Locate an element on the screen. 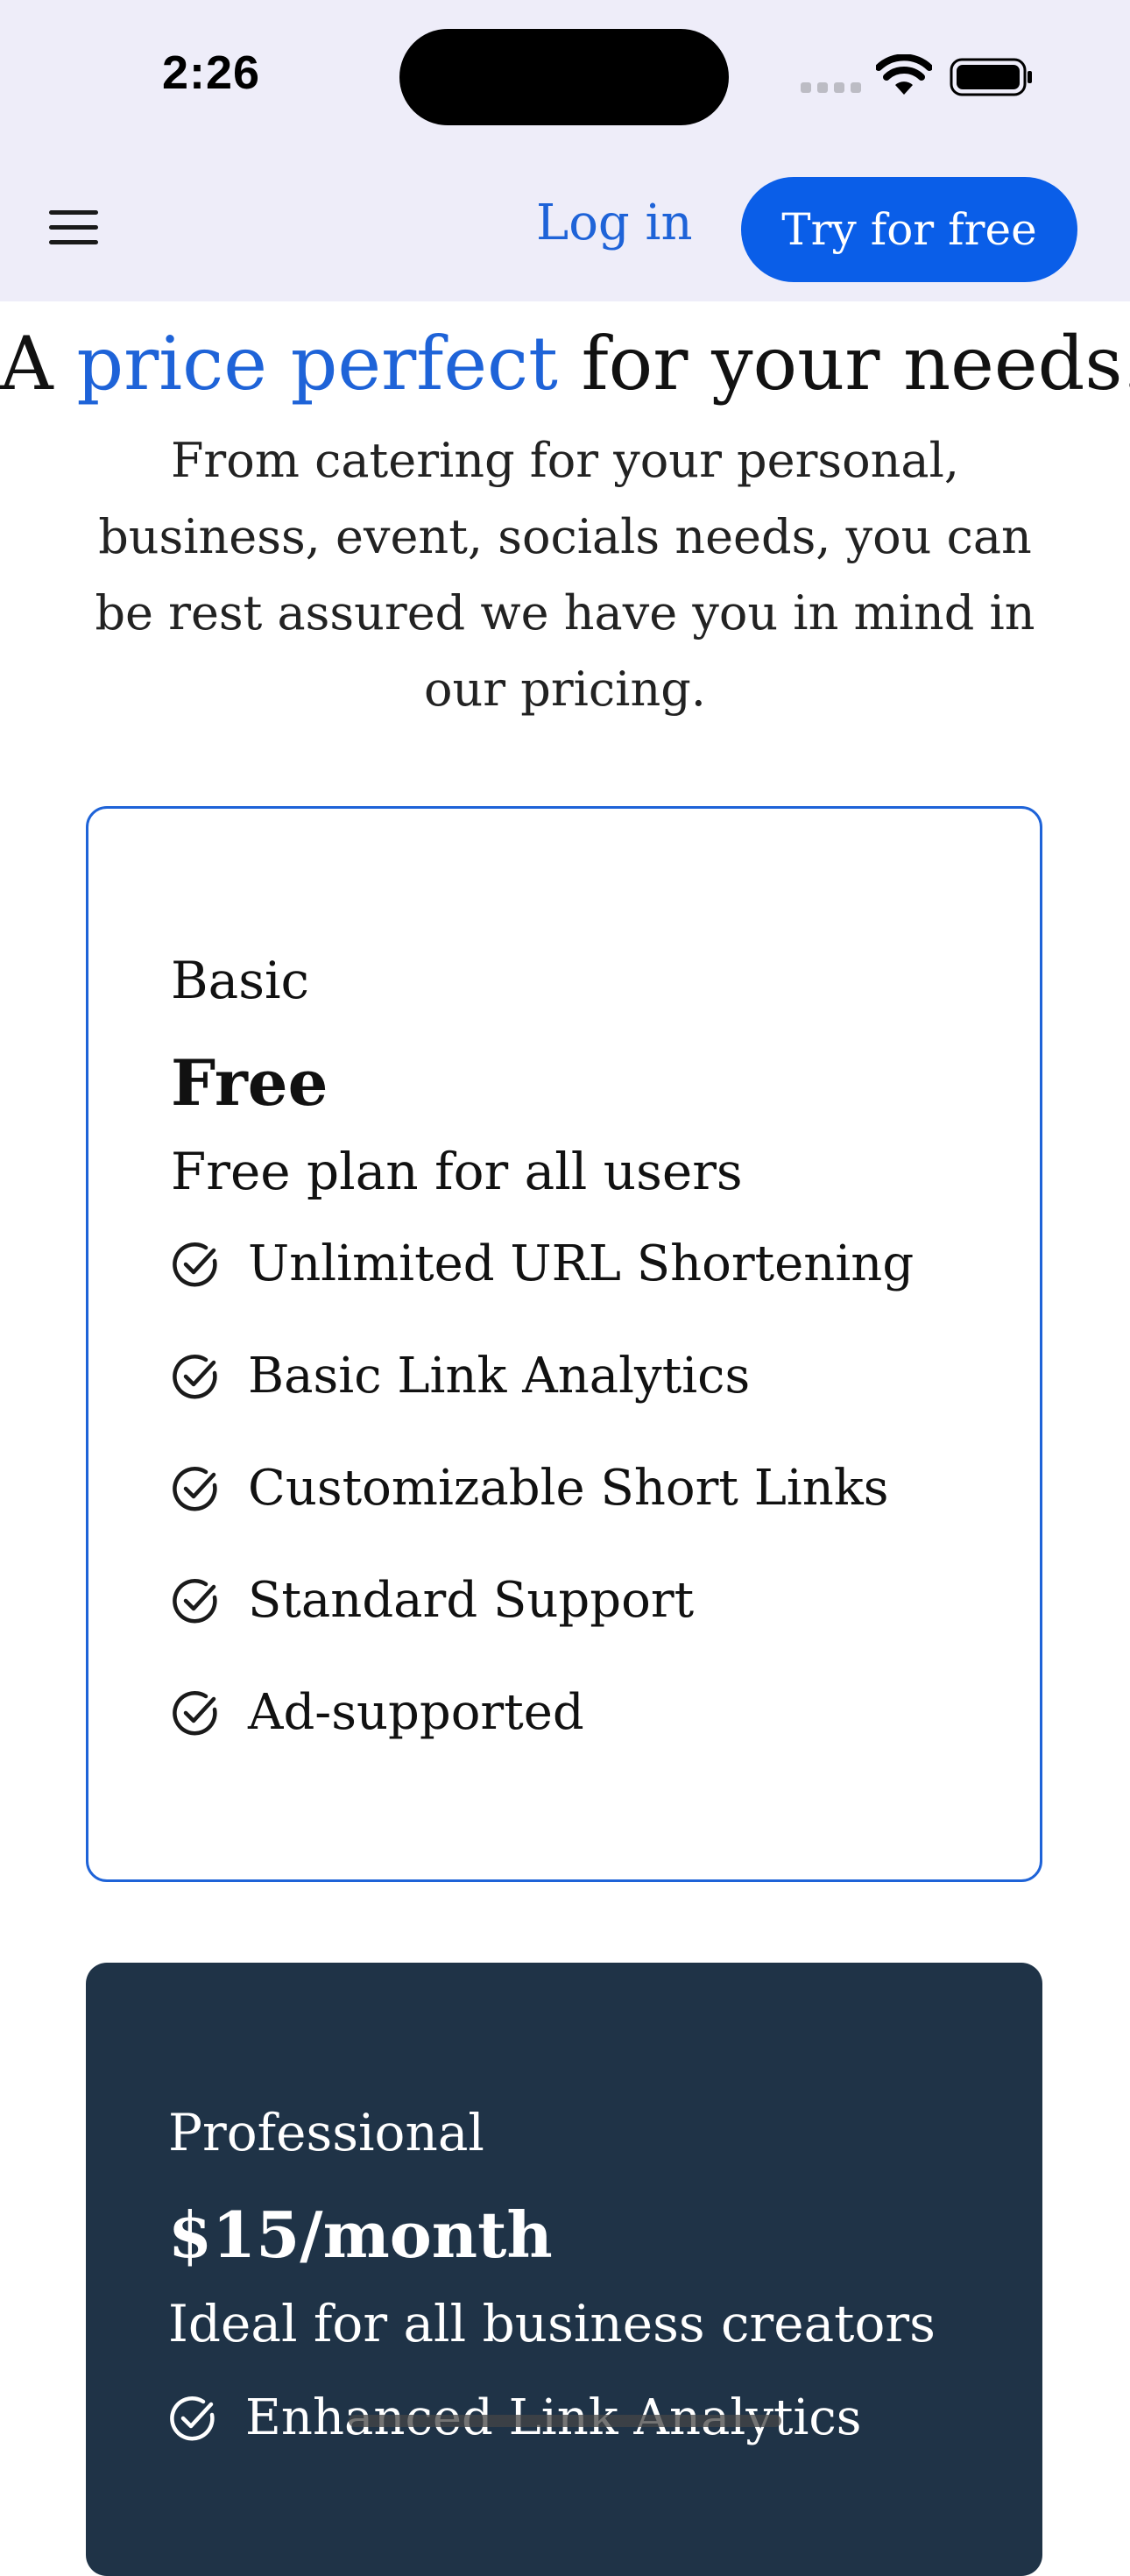 The width and height of the screenshot is (1130, 2576). feature-item: Basic Link Analytics is located at coordinates (542, 1404).